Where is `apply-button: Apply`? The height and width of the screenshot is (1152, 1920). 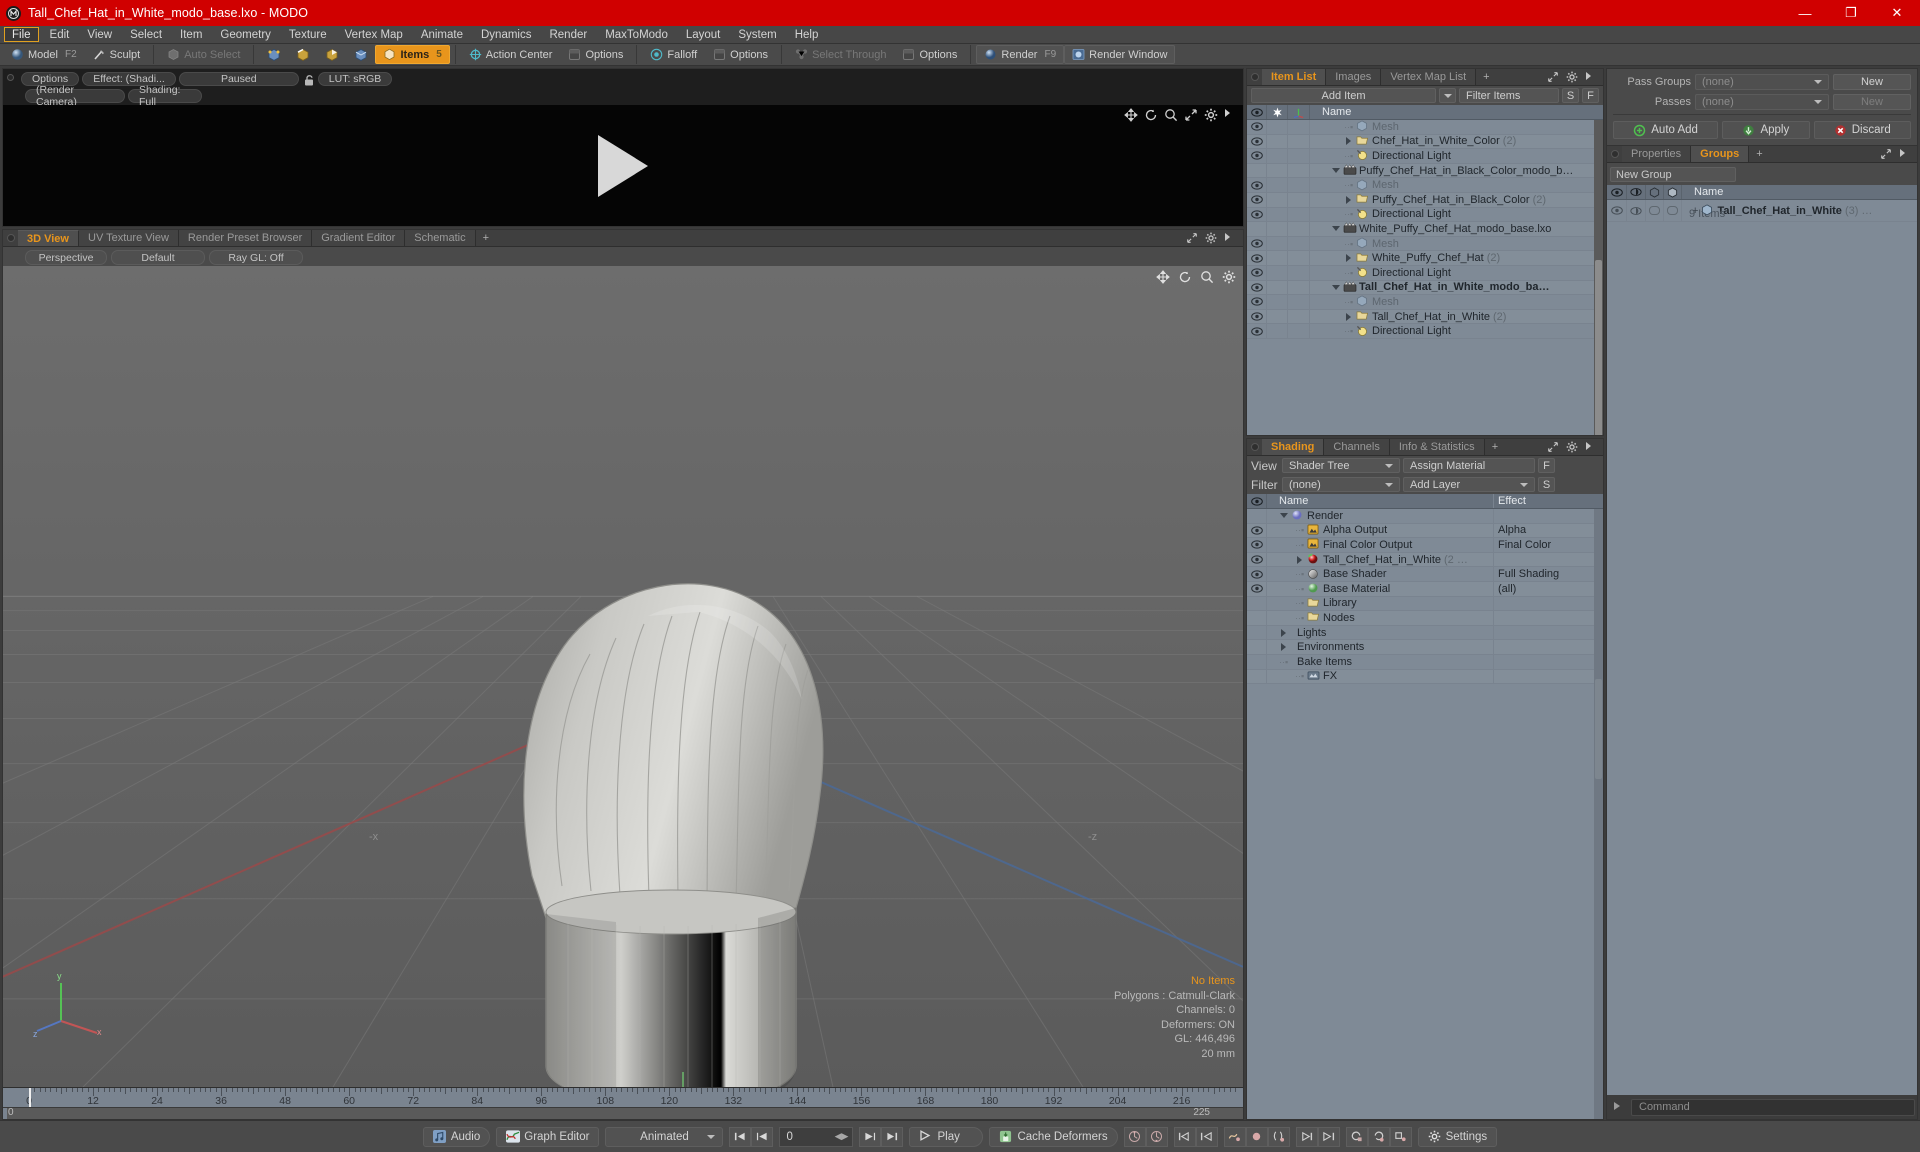
apply-button: Apply is located at coordinates (1766, 130).